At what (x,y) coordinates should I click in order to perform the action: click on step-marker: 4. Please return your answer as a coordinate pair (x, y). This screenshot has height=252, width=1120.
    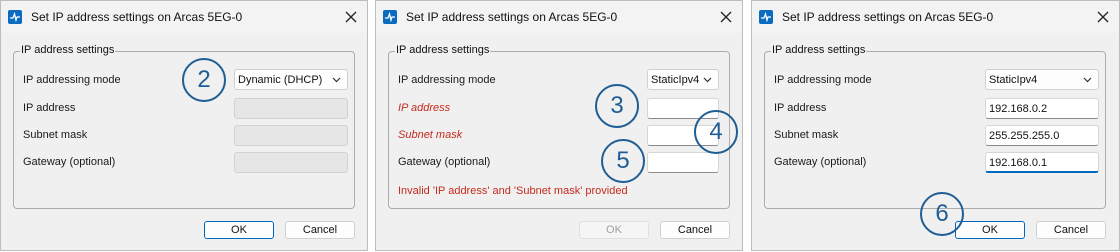
    Looking at the image, I should click on (716, 132).